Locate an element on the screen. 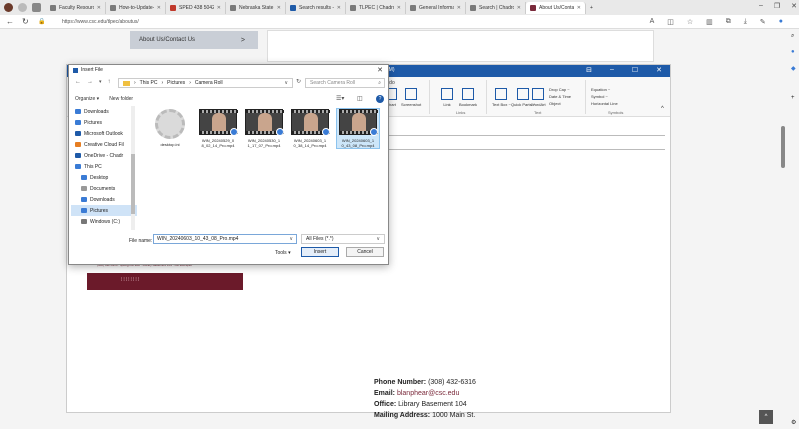  collapse-ribbon-icon: ^ is located at coordinates (662, 109).